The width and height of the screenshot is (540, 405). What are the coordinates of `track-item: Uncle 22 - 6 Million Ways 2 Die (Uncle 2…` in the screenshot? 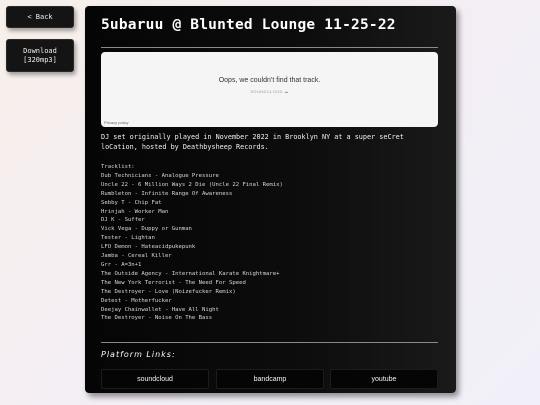 It's located at (192, 184).